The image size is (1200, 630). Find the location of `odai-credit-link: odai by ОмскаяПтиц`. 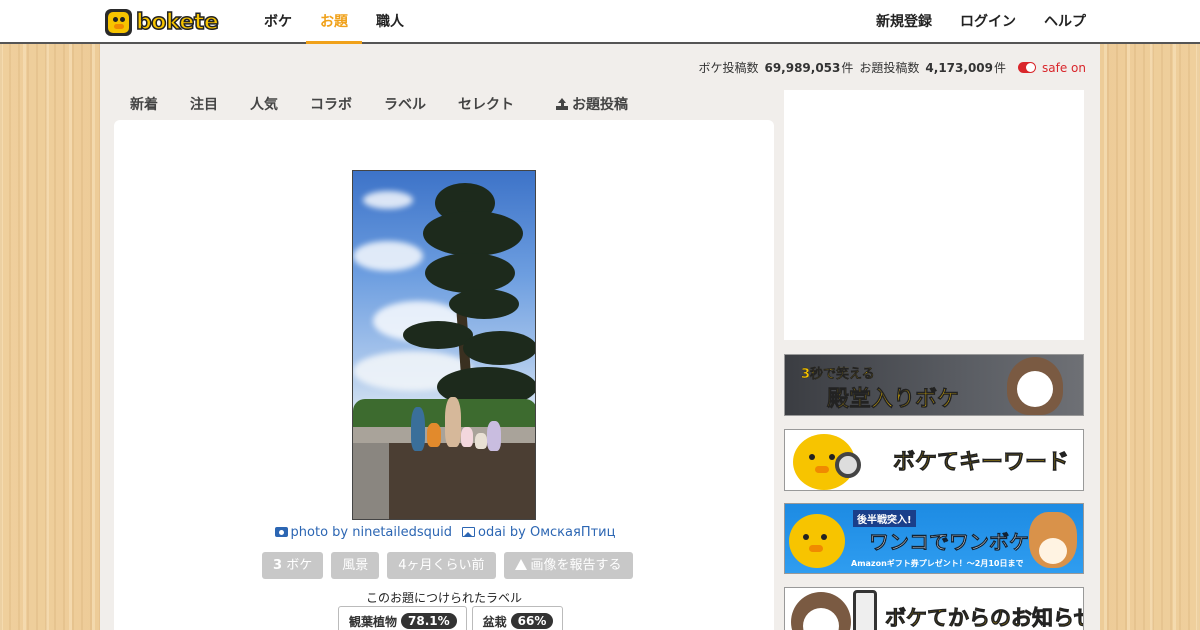

odai-credit-link: odai by ОмскаяПтиц is located at coordinates (538, 532).